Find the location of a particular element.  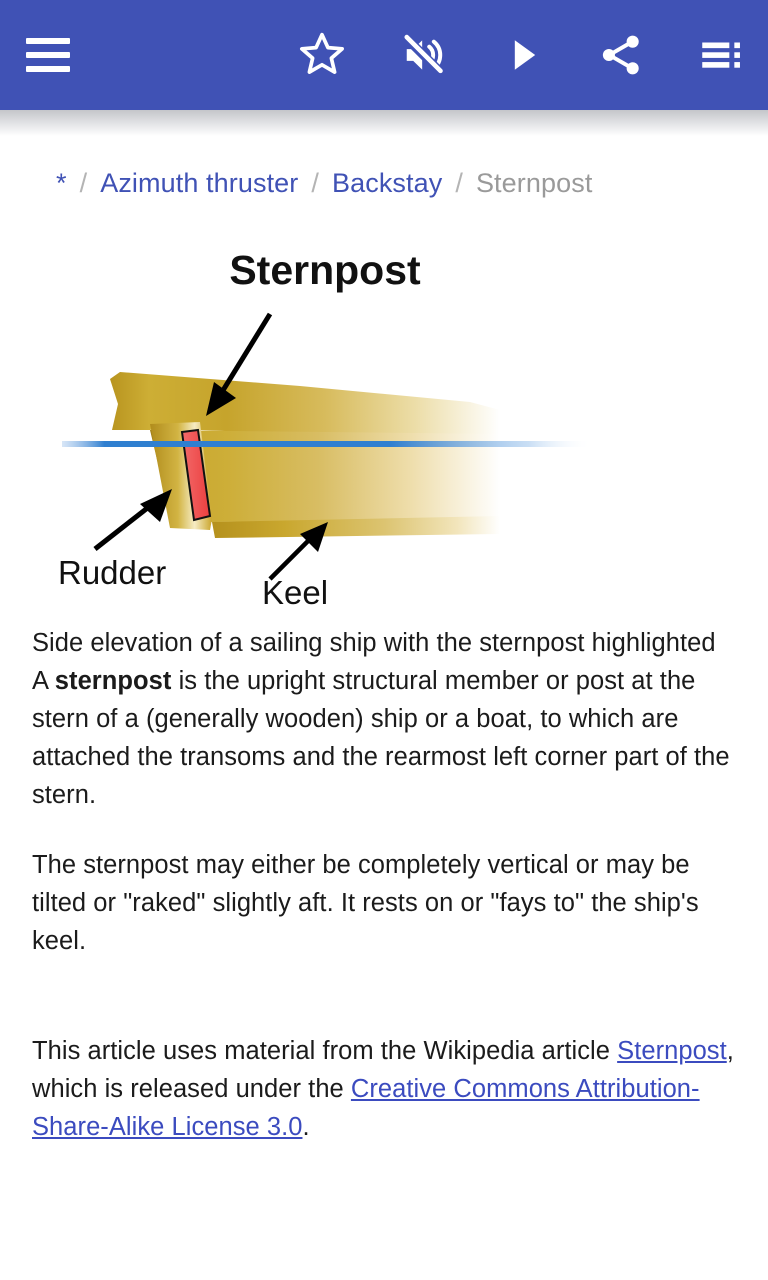

menu-button is located at coordinates (48, 55).